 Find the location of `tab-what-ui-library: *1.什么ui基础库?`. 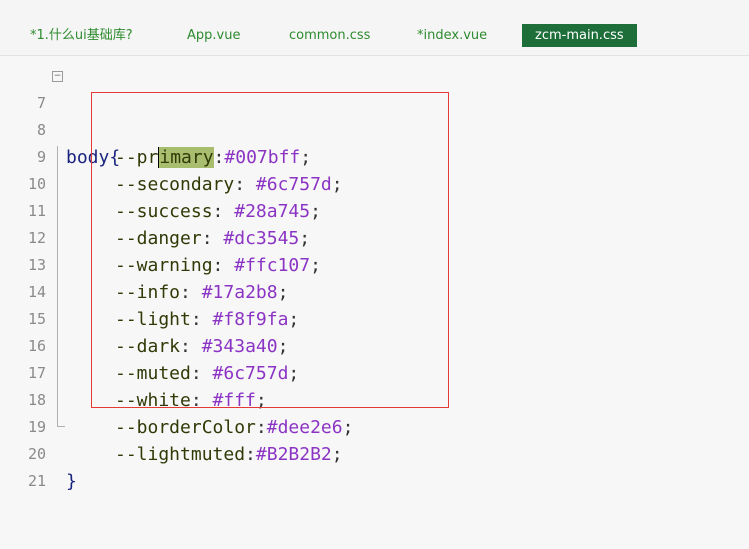

tab-what-ui-library: *1.什么ui基础库? is located at coordinates (81, 35).